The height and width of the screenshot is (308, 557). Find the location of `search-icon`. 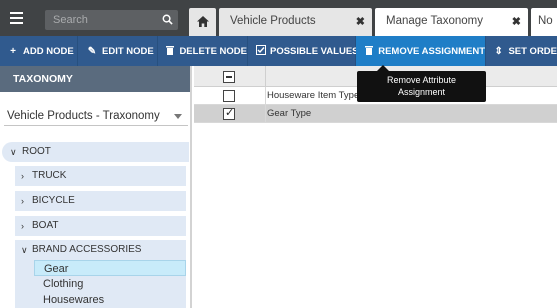

search-icon is located at coordinates (167, 19).